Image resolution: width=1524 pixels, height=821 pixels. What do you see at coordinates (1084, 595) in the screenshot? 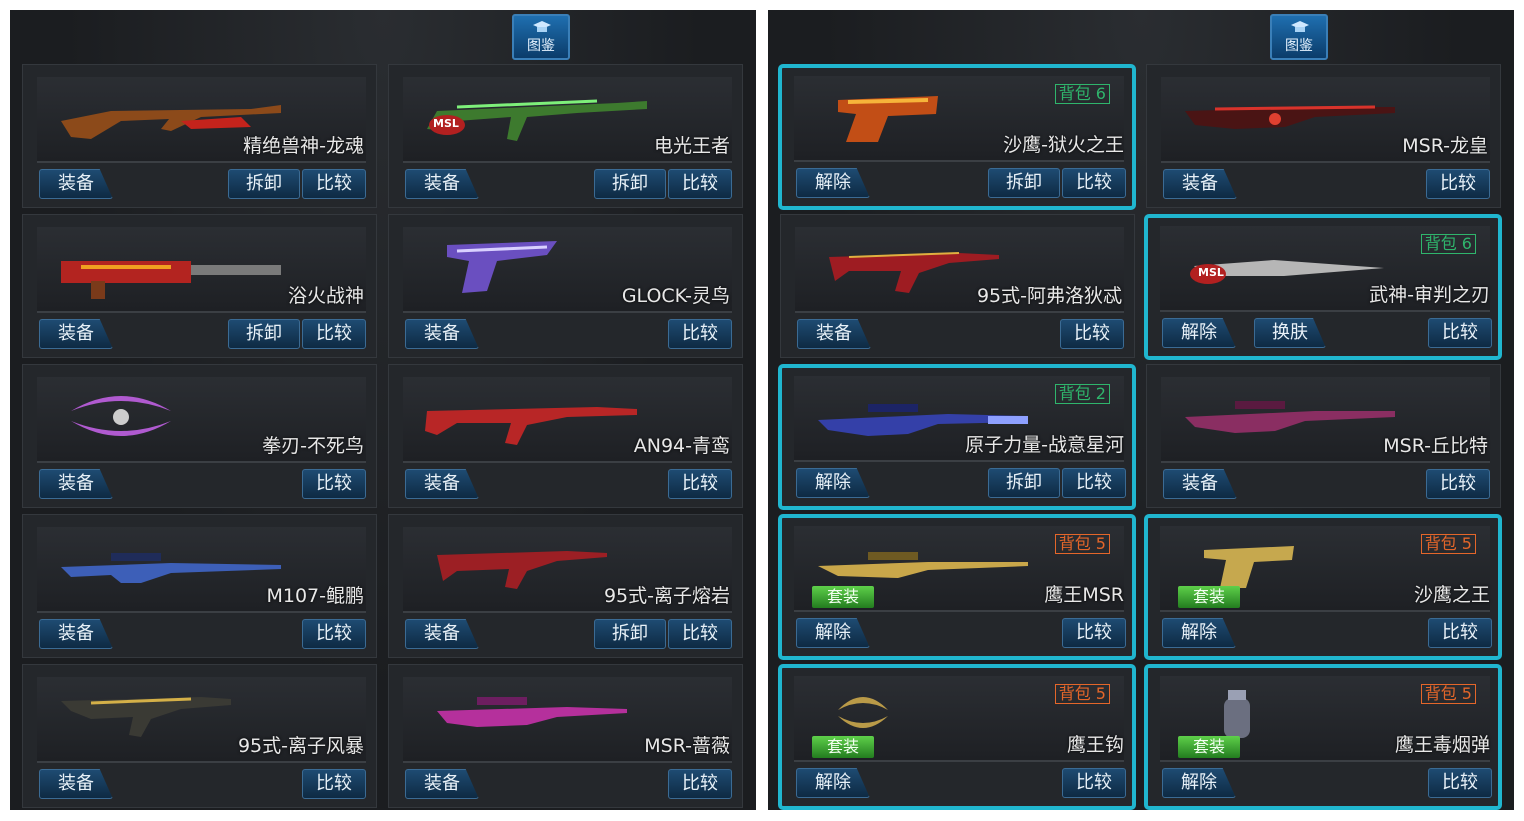
I see `weapon-name: 鹰王MSR` at bounding box center [1084, 595].